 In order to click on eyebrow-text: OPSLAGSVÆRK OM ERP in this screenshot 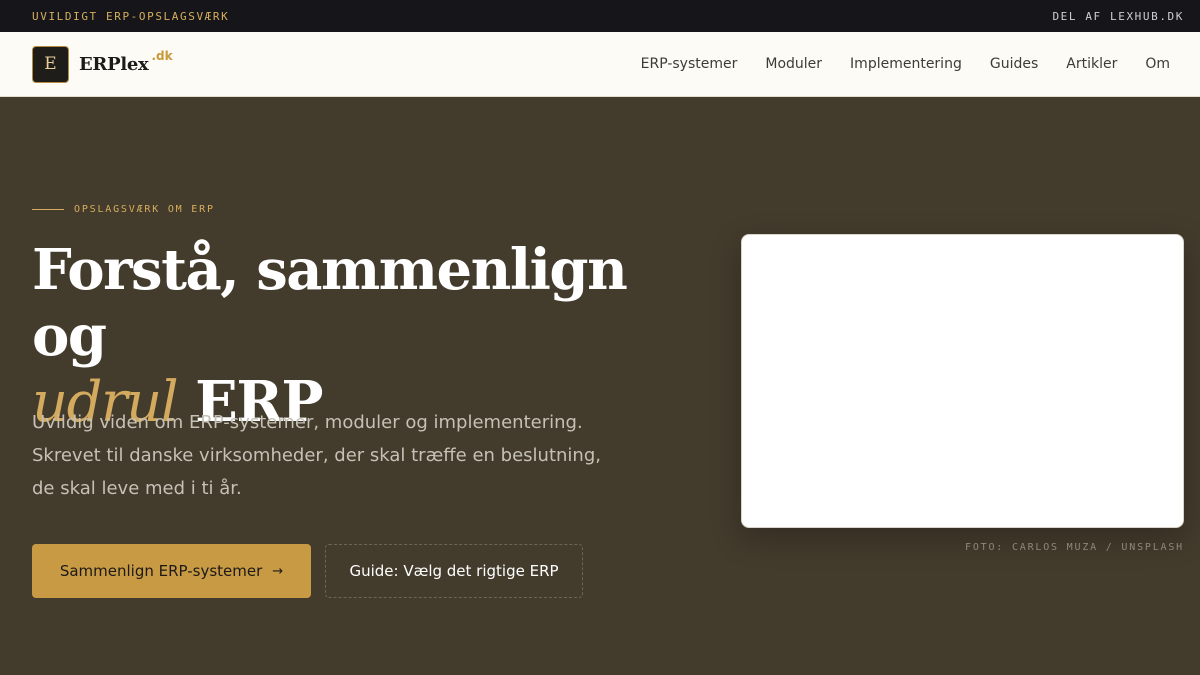, I will do `click(144, 209)`.